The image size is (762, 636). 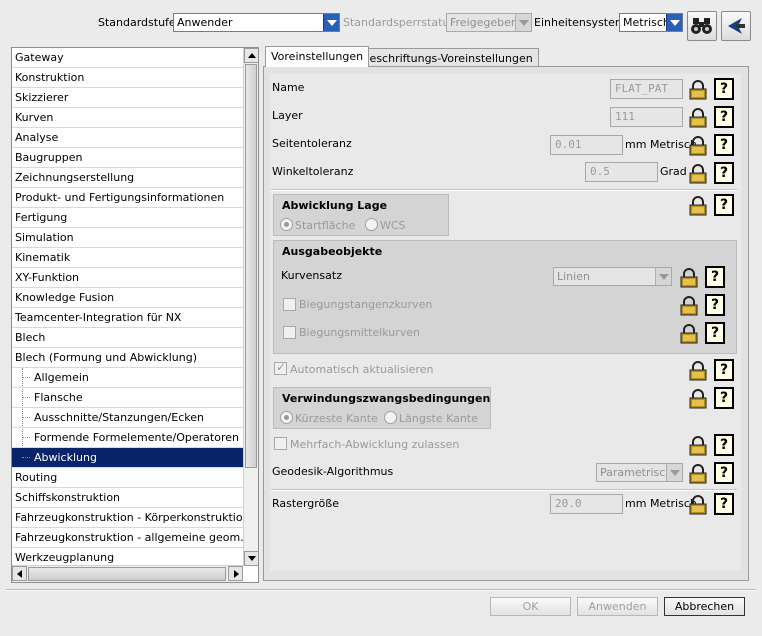 I want to click on scroll-up-icon, so click(x=251, y=55).